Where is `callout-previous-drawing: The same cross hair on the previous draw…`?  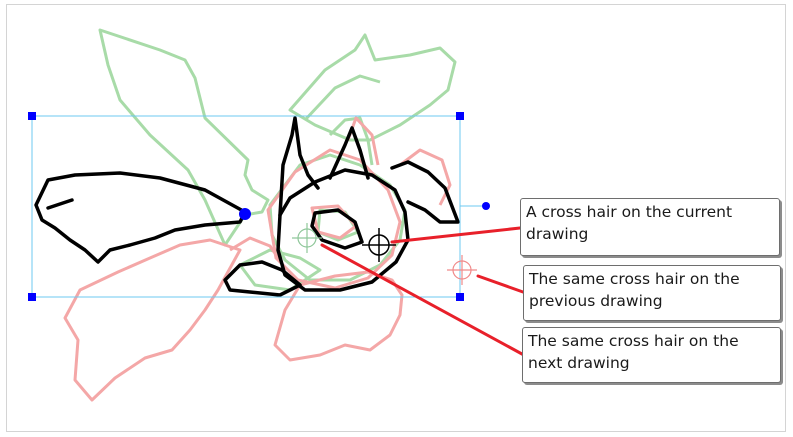
callout-previous-drawing: The same cross hair on the previous draw… is located at coordinates (652, 293).